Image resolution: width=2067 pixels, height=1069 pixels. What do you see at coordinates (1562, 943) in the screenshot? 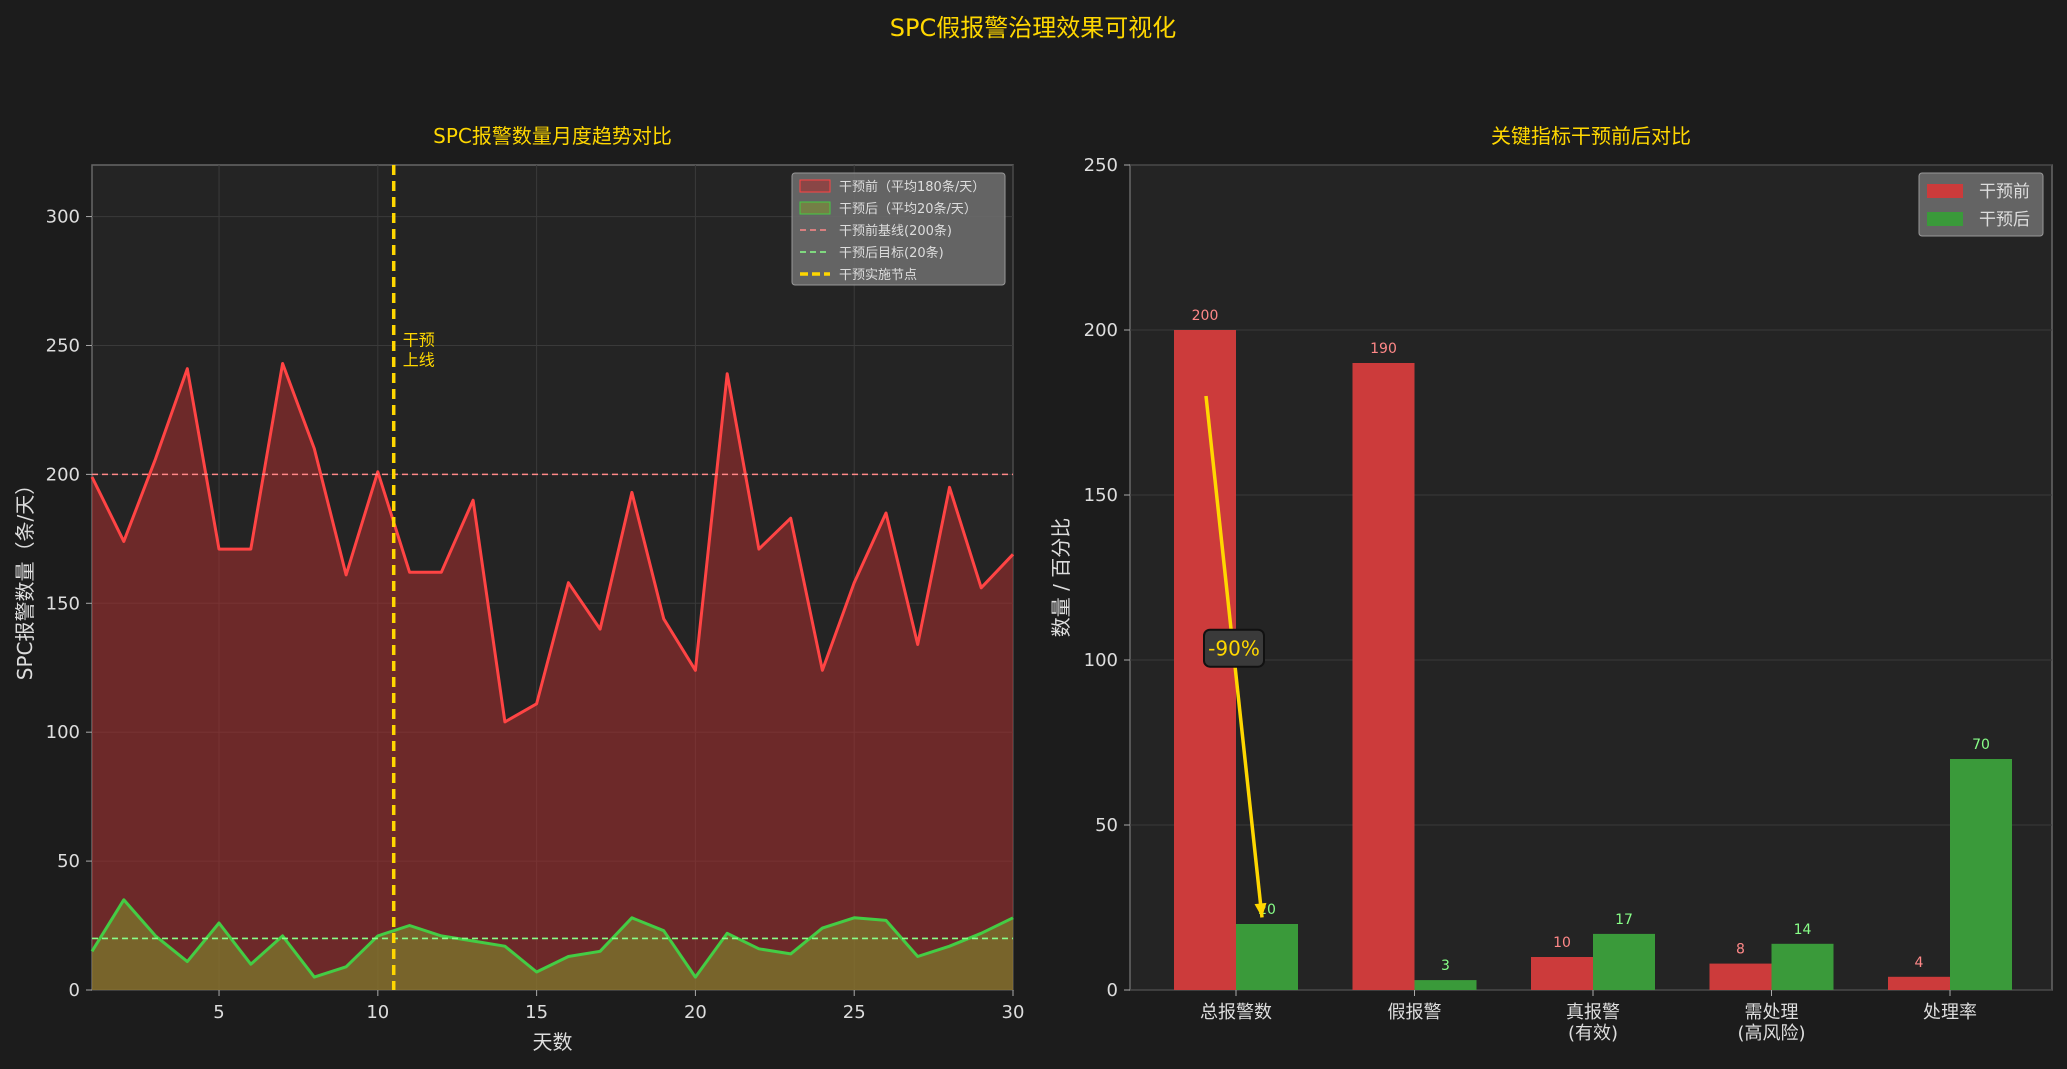
I see `bar-value-label: 10` at bounding box center [1562, 943].